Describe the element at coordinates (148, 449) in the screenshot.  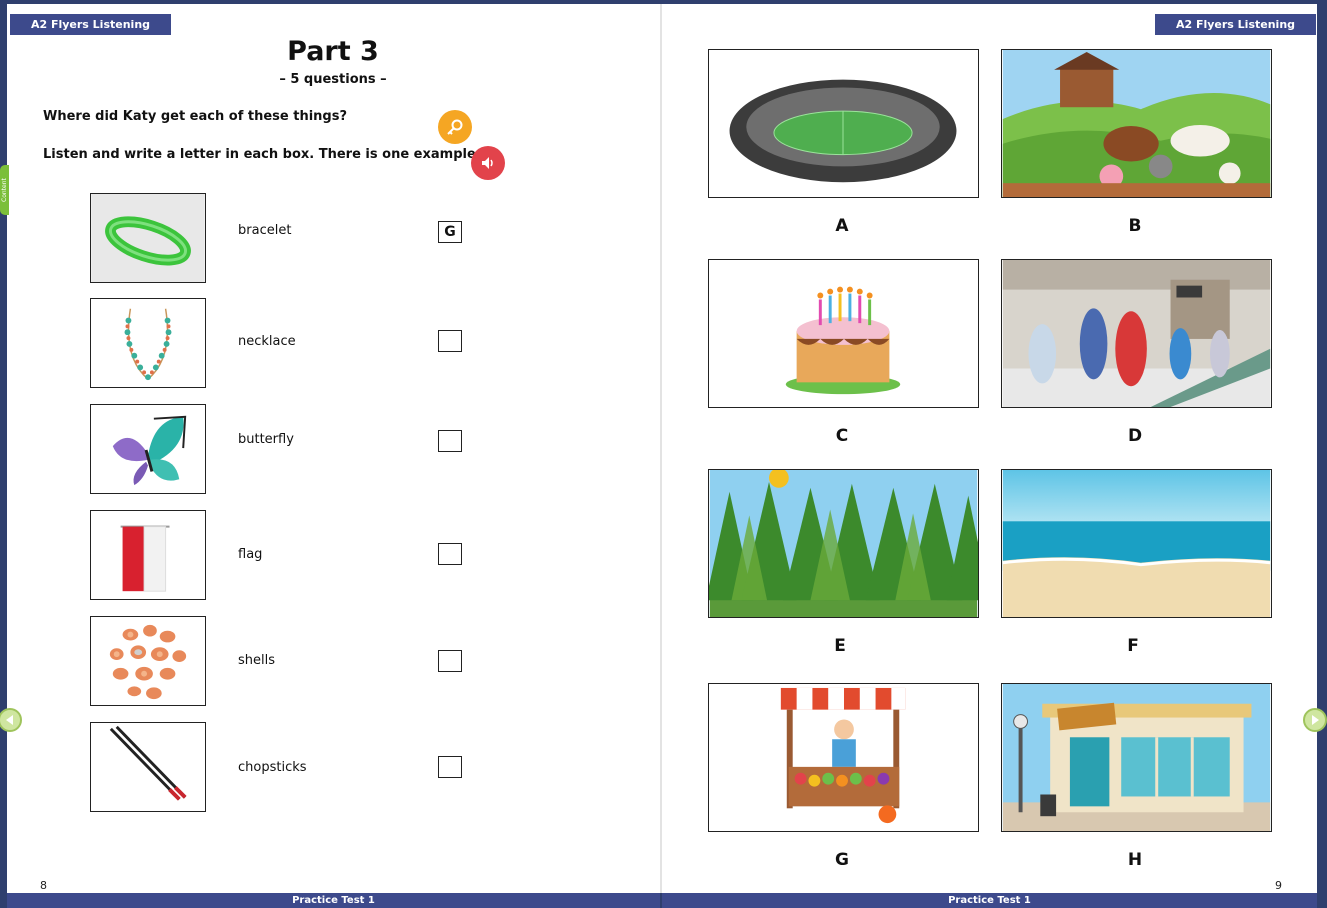
I see `butterfly-image` at that location.